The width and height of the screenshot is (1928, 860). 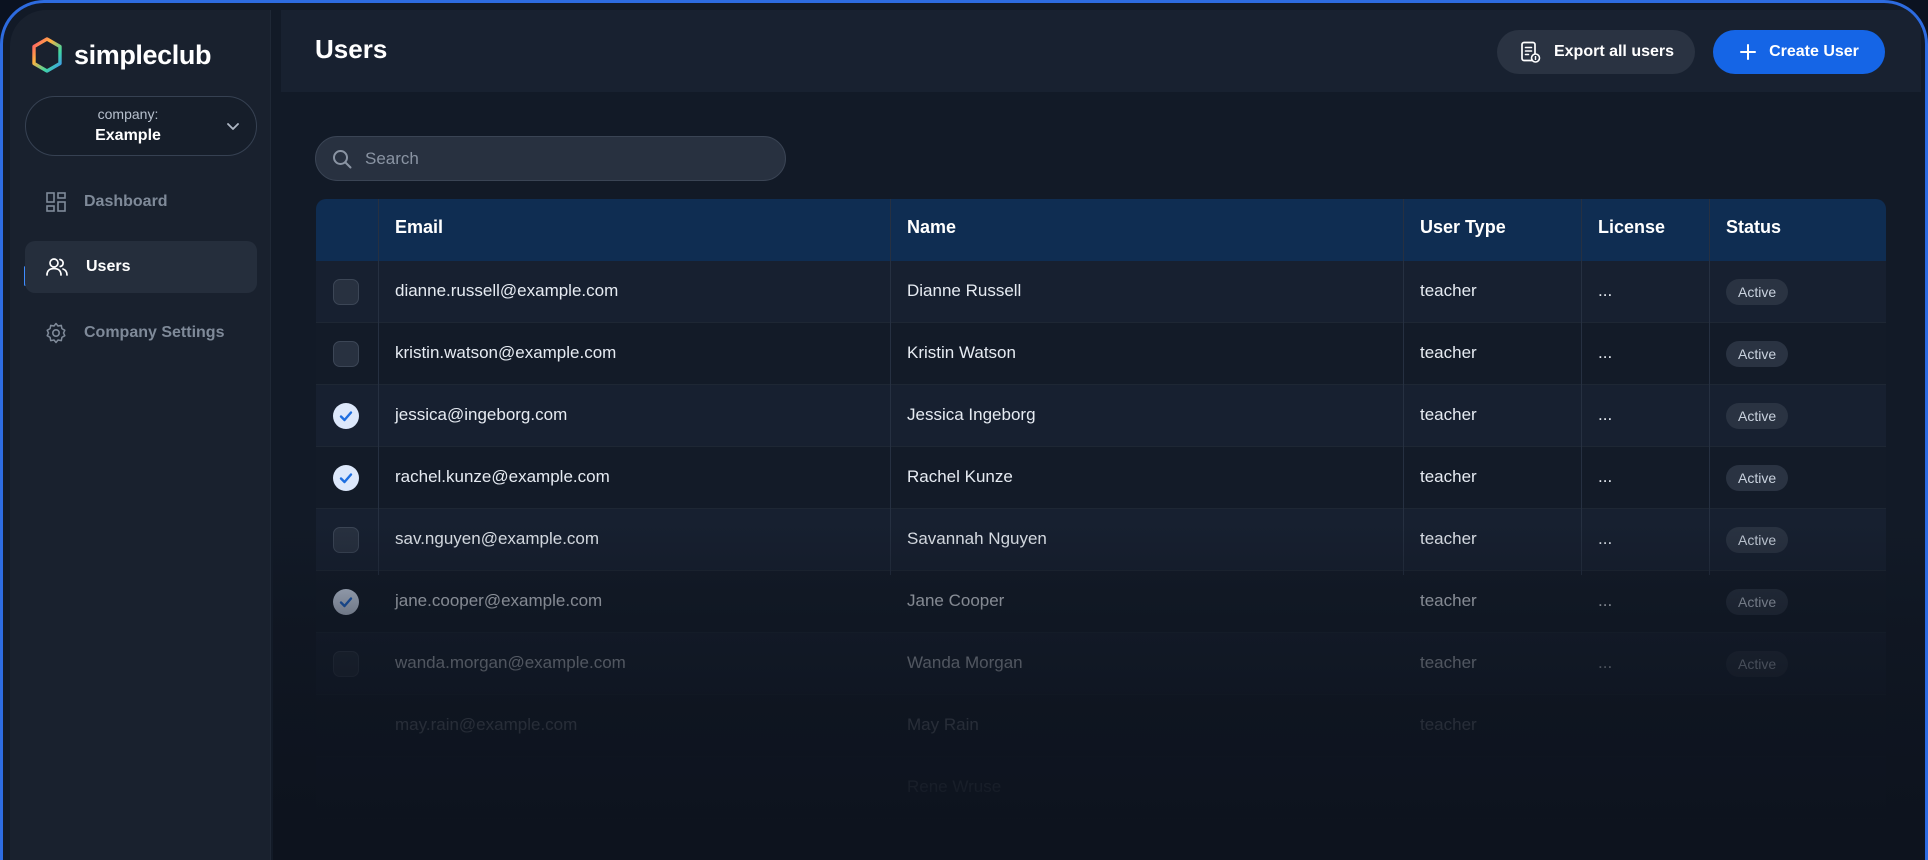 I want to click on company-label: company:, so click(x=128, y=114).